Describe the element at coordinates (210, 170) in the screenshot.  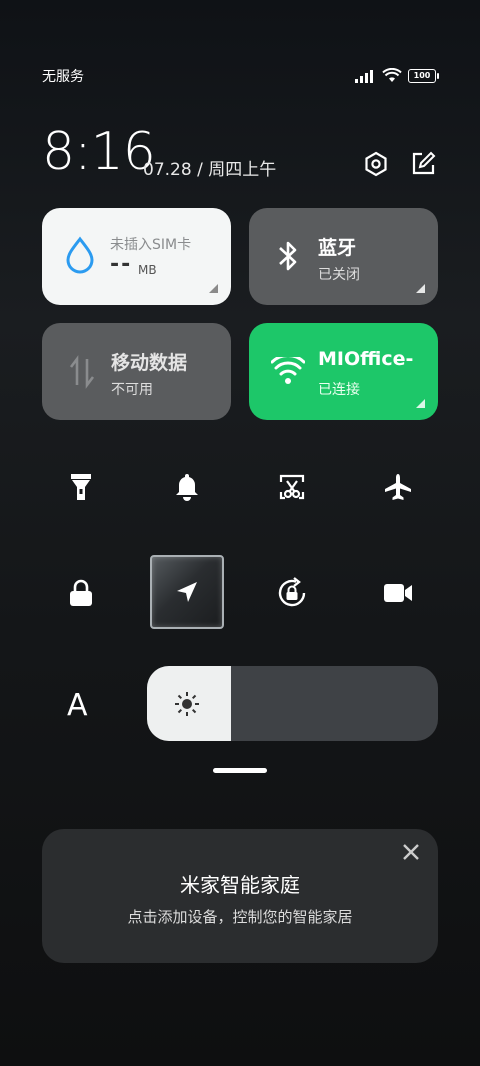
I see `clock-date: 07.28 / 周四上午` at that location.